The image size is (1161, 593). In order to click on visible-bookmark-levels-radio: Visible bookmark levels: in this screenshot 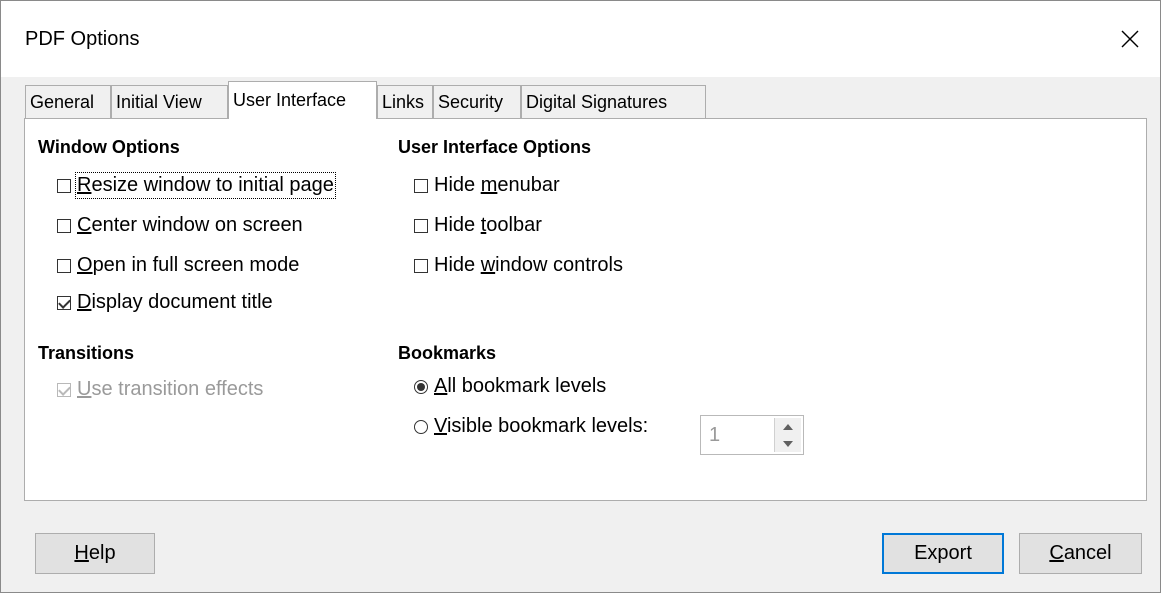, I will do `click(531, 426)`.